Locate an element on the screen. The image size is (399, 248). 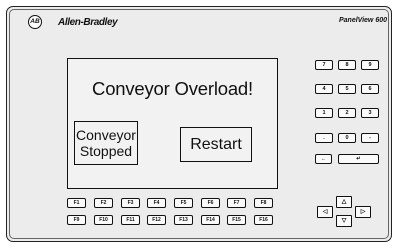
f7-key: F7 is located at coordinates (236, 203).